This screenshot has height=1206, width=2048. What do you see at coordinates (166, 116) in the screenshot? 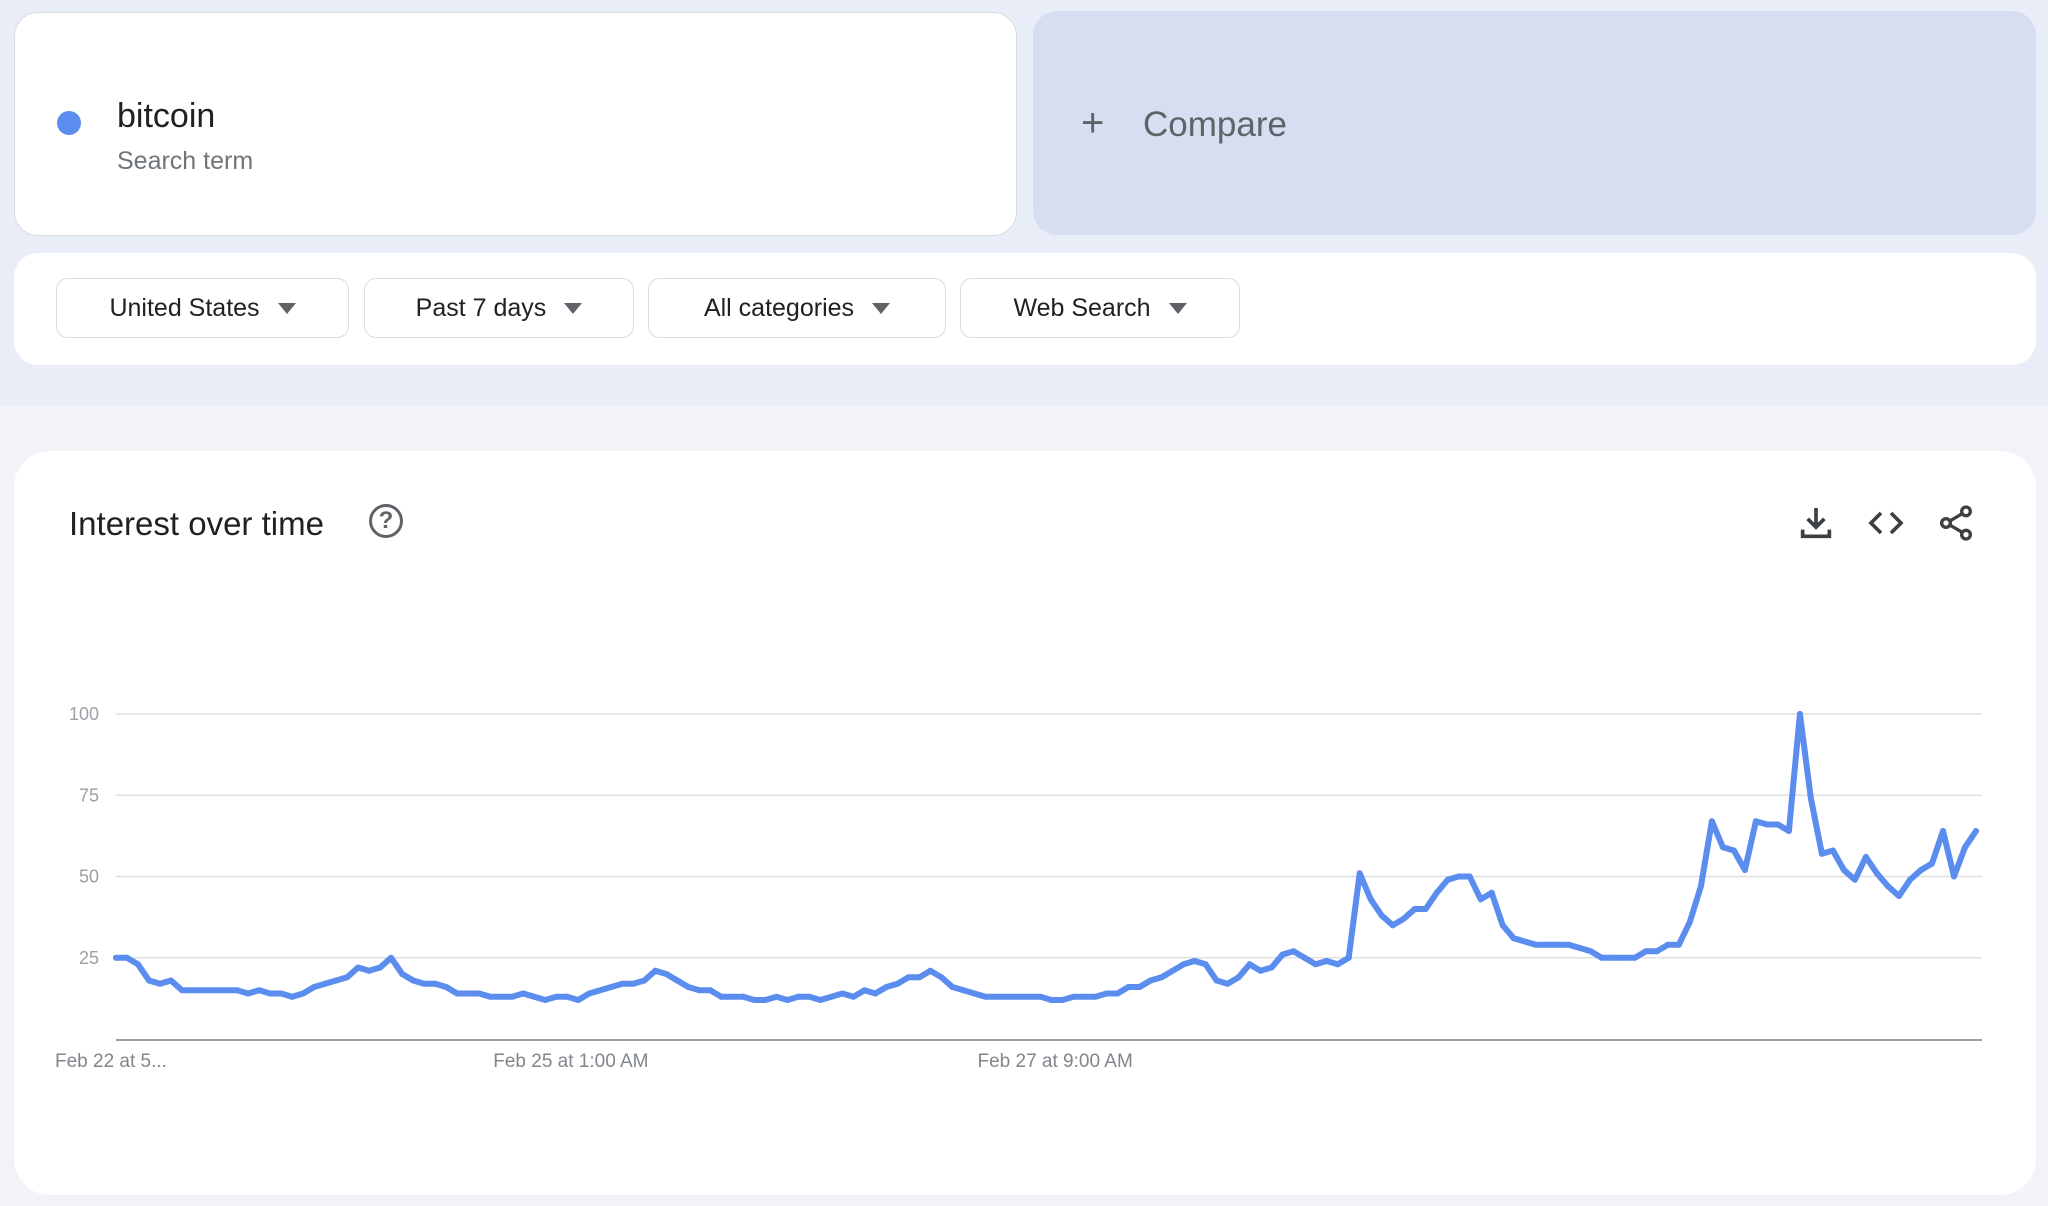
I see `search-term-name: bitcoin` at bounding box center [166, 116].